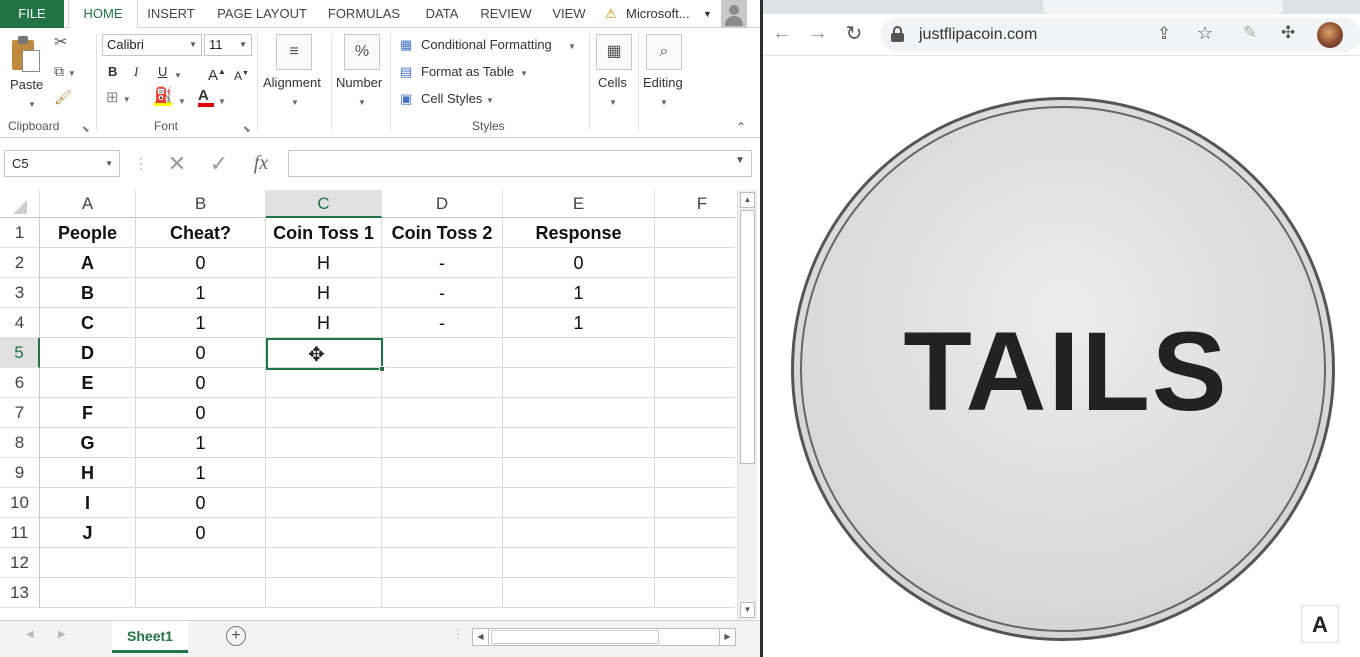  I want to click on tab-page-layout: PAGE LAYOUT, so click(262, 14).